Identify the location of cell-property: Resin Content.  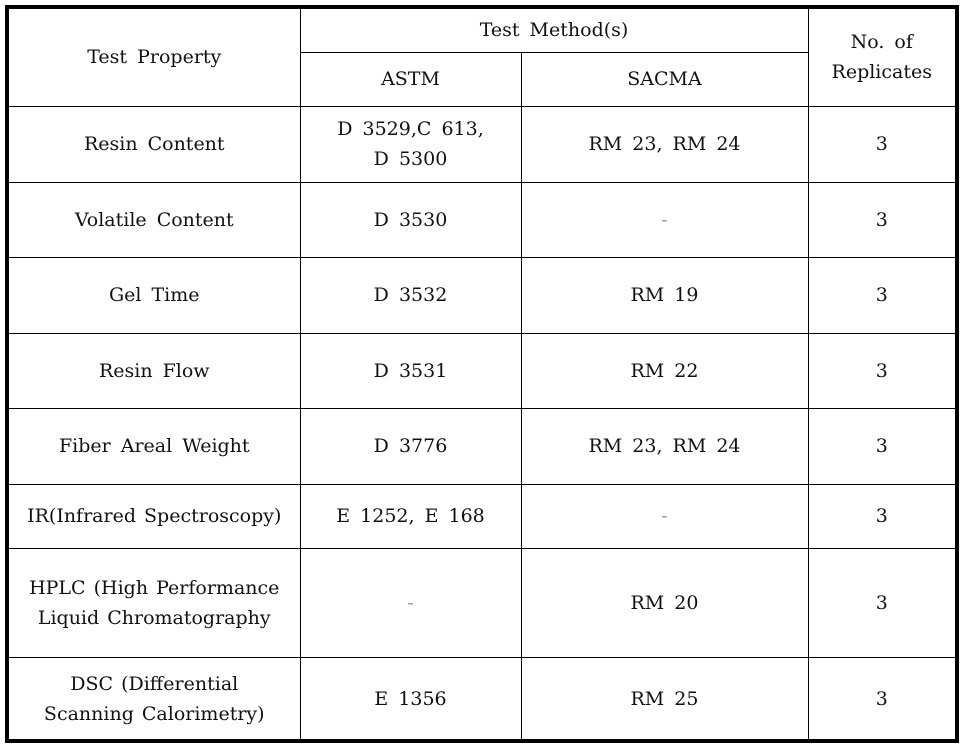
(155, 144).